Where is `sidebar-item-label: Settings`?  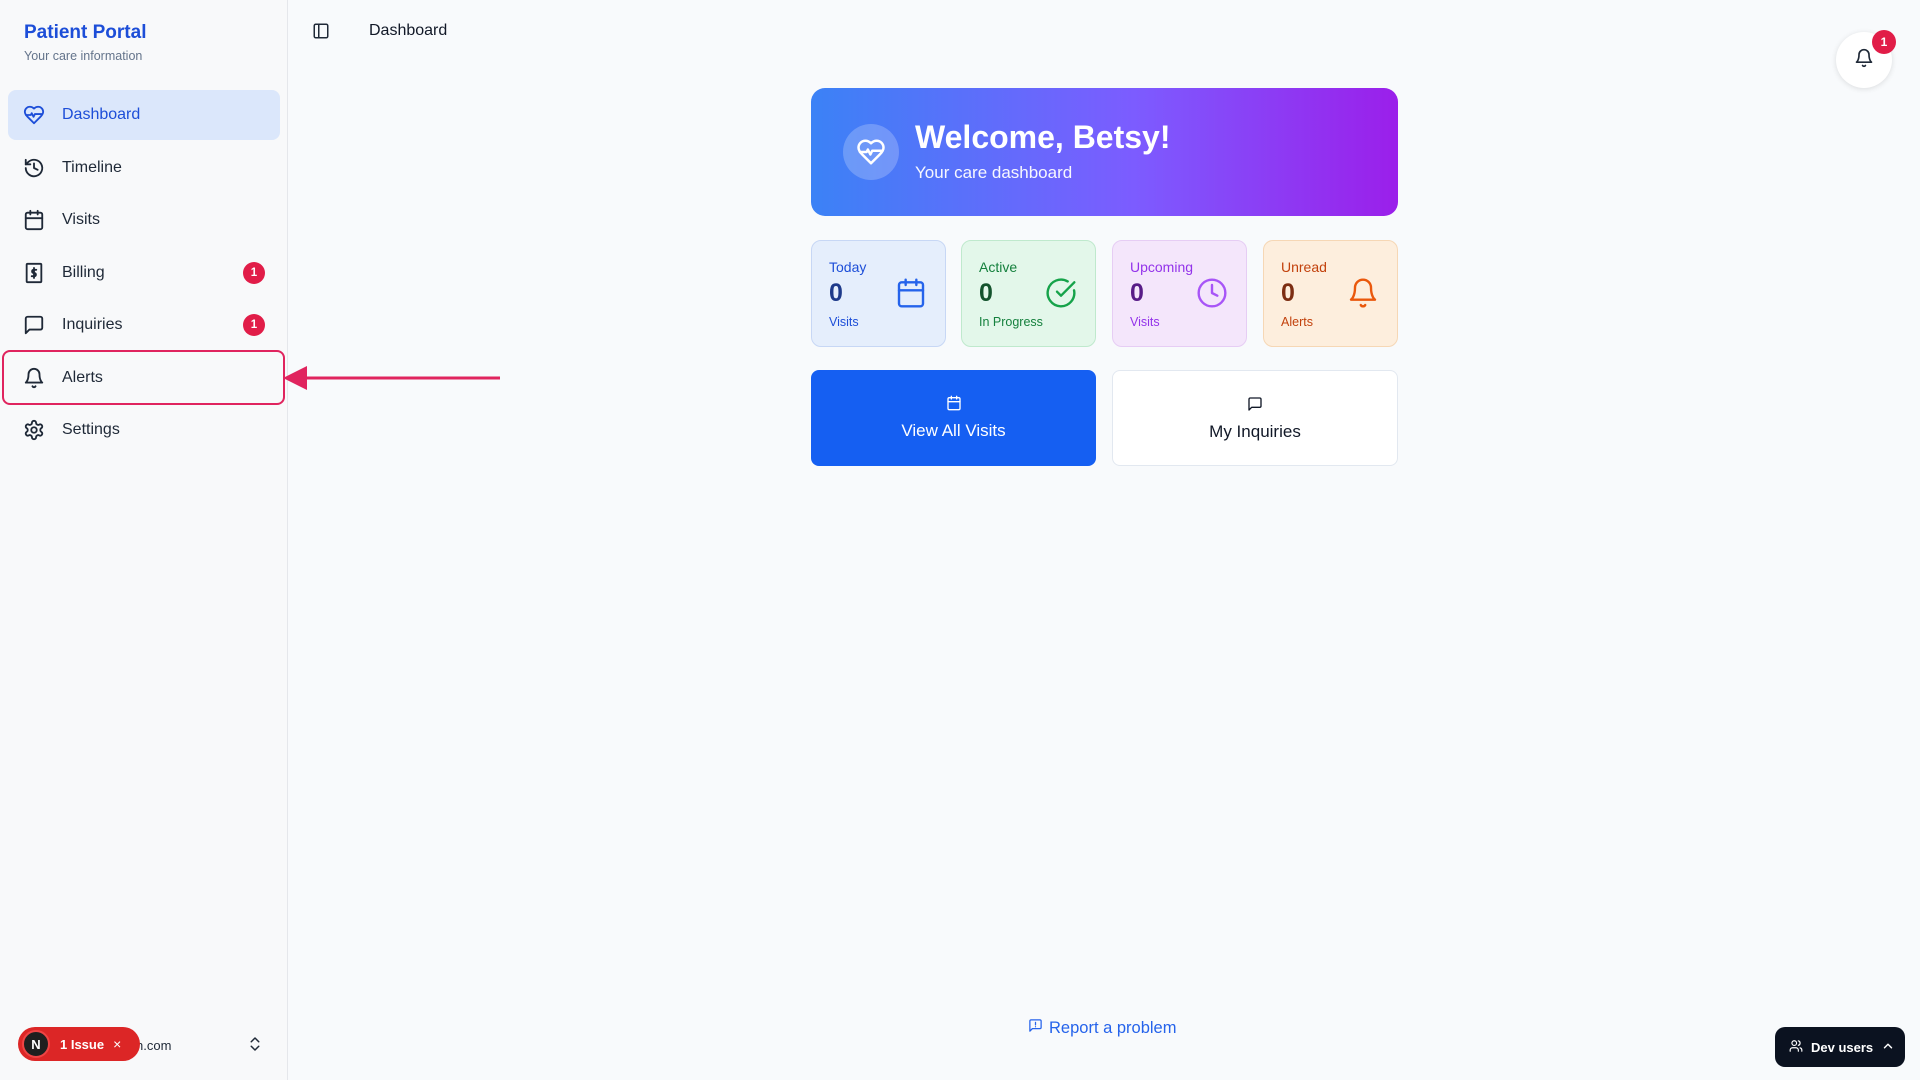 sidebar-item-label: Settings is located at coordinates (91, 429).